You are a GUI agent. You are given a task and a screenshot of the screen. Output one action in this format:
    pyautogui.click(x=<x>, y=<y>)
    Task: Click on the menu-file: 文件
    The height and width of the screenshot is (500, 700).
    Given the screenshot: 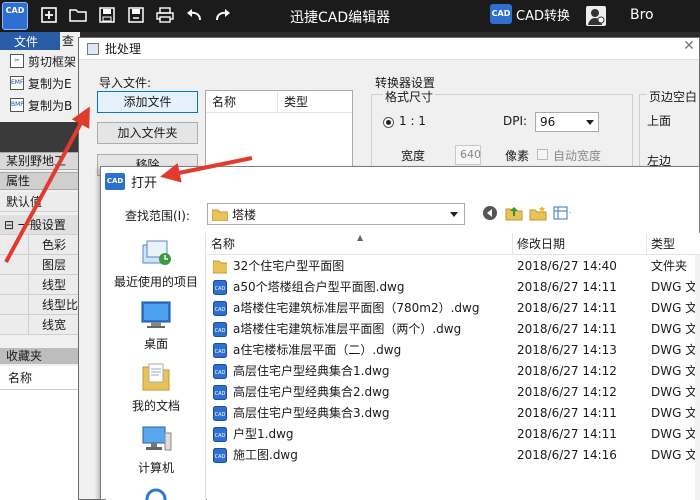 What is the action you would take?
    pyautogui.click(x=26, y=41)
    